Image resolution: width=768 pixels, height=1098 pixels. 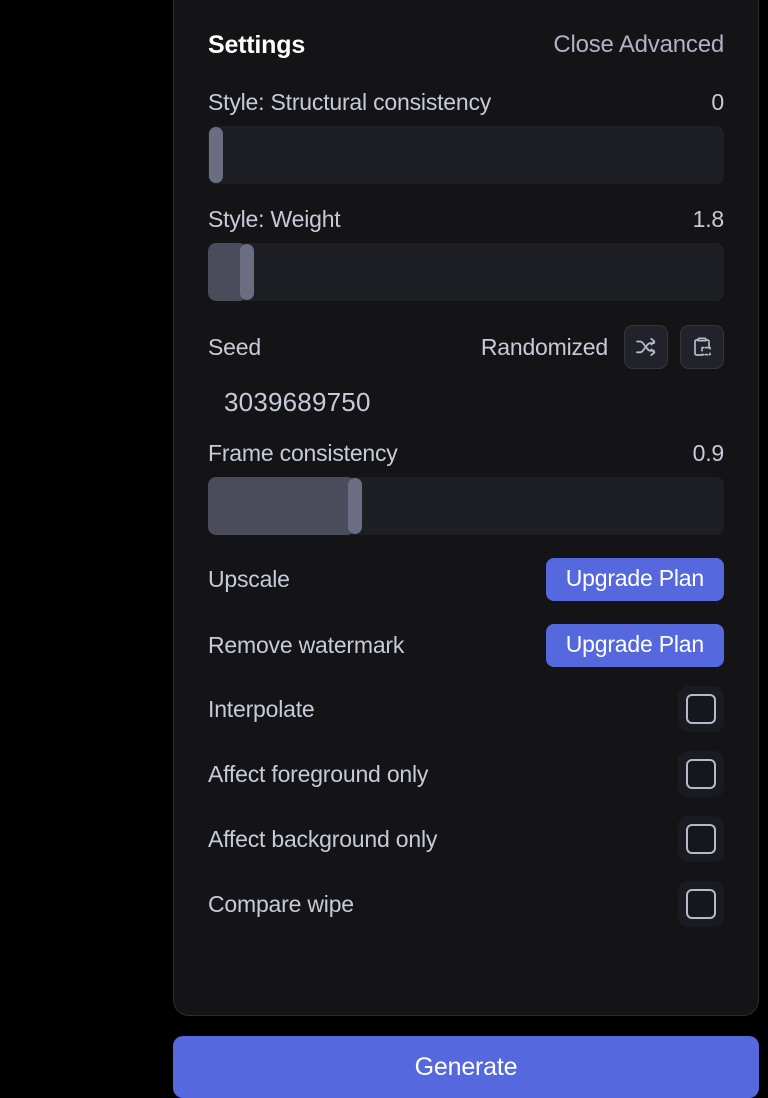 What do you see at coordinates (466, 904) in the screenshot?
I see `compare-wipe-row: Compare wipe` at bounding box center [466, 904].